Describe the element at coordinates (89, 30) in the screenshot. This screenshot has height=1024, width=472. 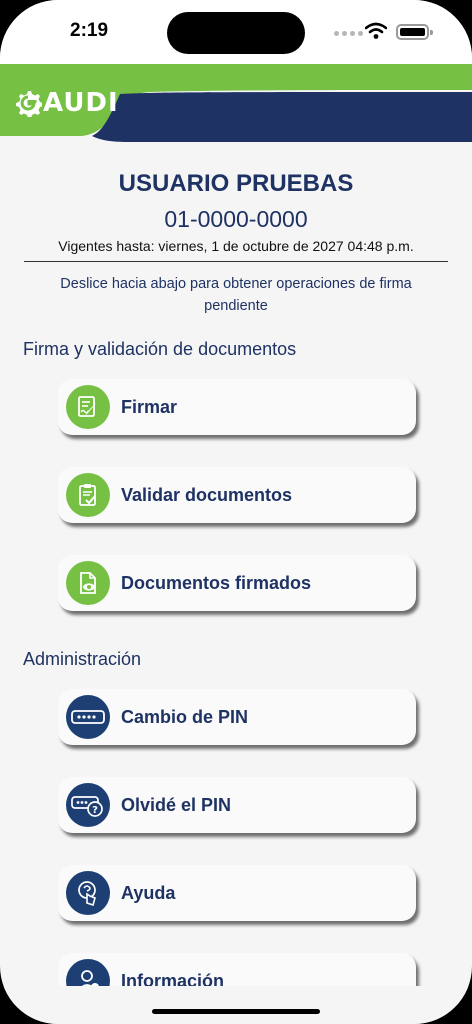
I see `status-time: 2:19` at that location.